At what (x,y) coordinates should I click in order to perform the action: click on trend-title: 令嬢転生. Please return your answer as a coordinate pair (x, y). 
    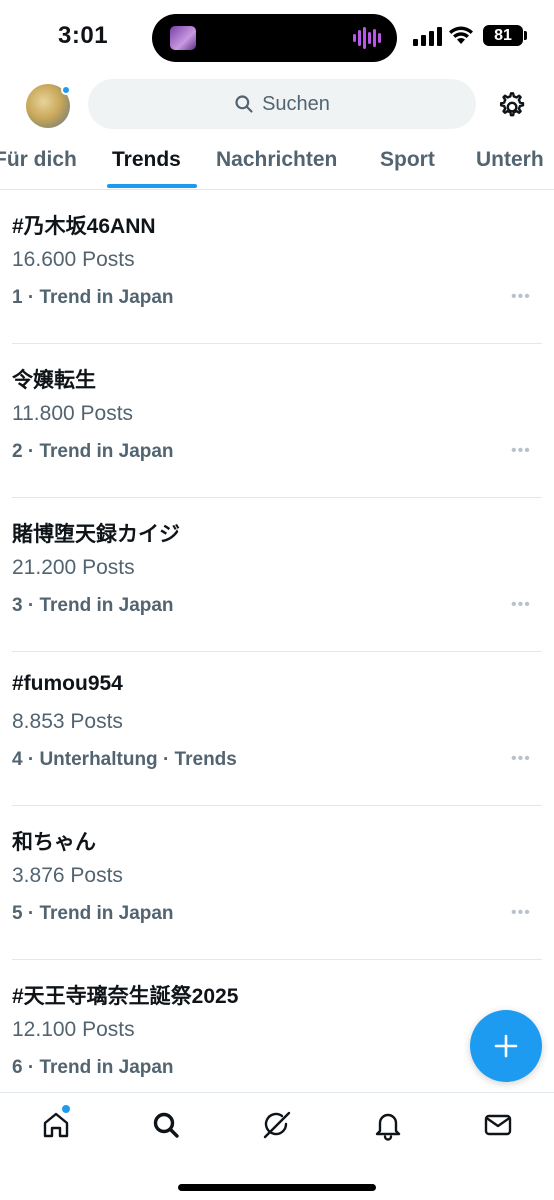
    Looking at the image, I should click on (54, 380).